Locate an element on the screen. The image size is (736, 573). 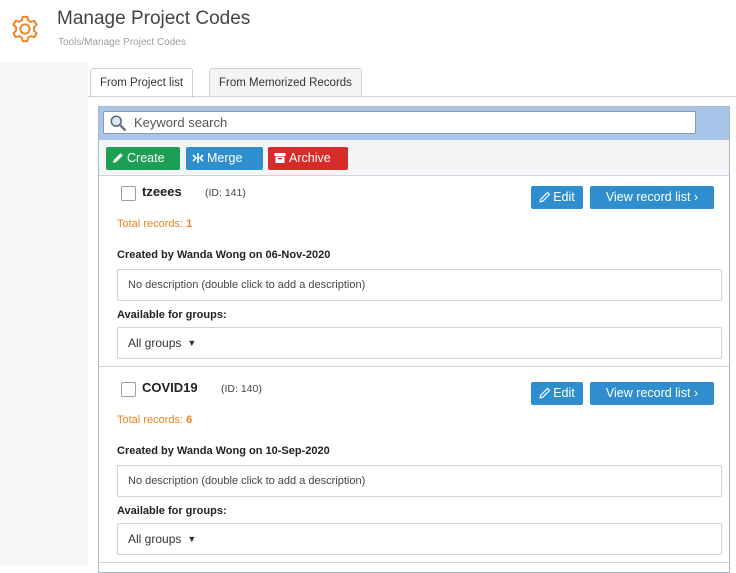
tab-from-memorized-records: From Memorized Records is located at coordinates (285, 82).